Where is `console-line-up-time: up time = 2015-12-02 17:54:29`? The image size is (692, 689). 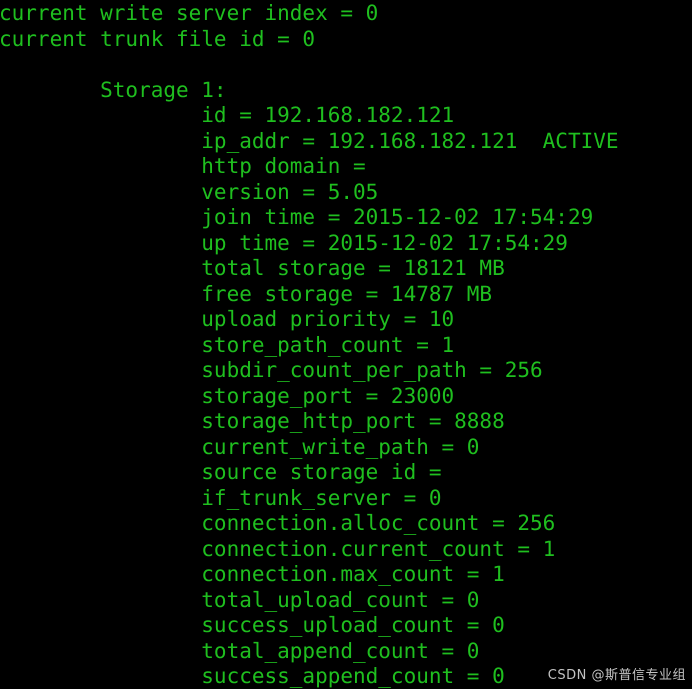
console-line-up-time: up time = 2015-12-02 17:54:29 is located at coordinates (284, 242).